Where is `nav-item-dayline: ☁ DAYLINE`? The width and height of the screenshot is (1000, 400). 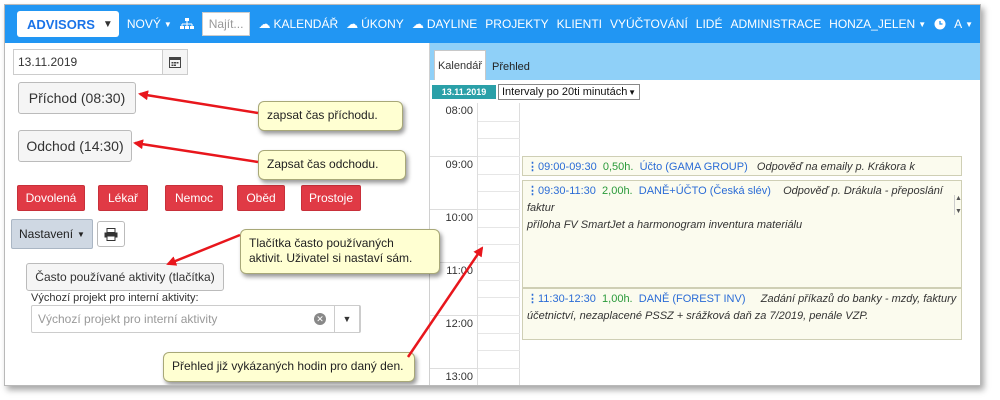 nav-item-dayline: ☁ DAYLINE is located at coordinates (444, 24).